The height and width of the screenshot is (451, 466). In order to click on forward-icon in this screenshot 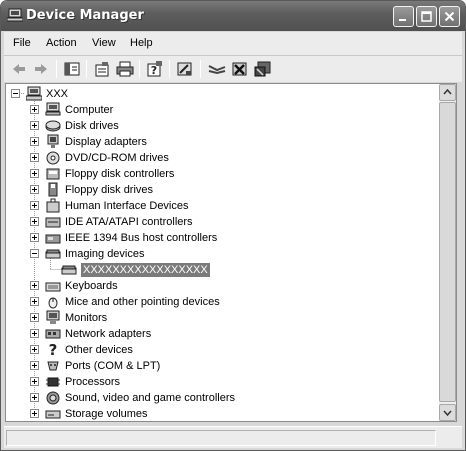, I will do `click(41, 69)`.